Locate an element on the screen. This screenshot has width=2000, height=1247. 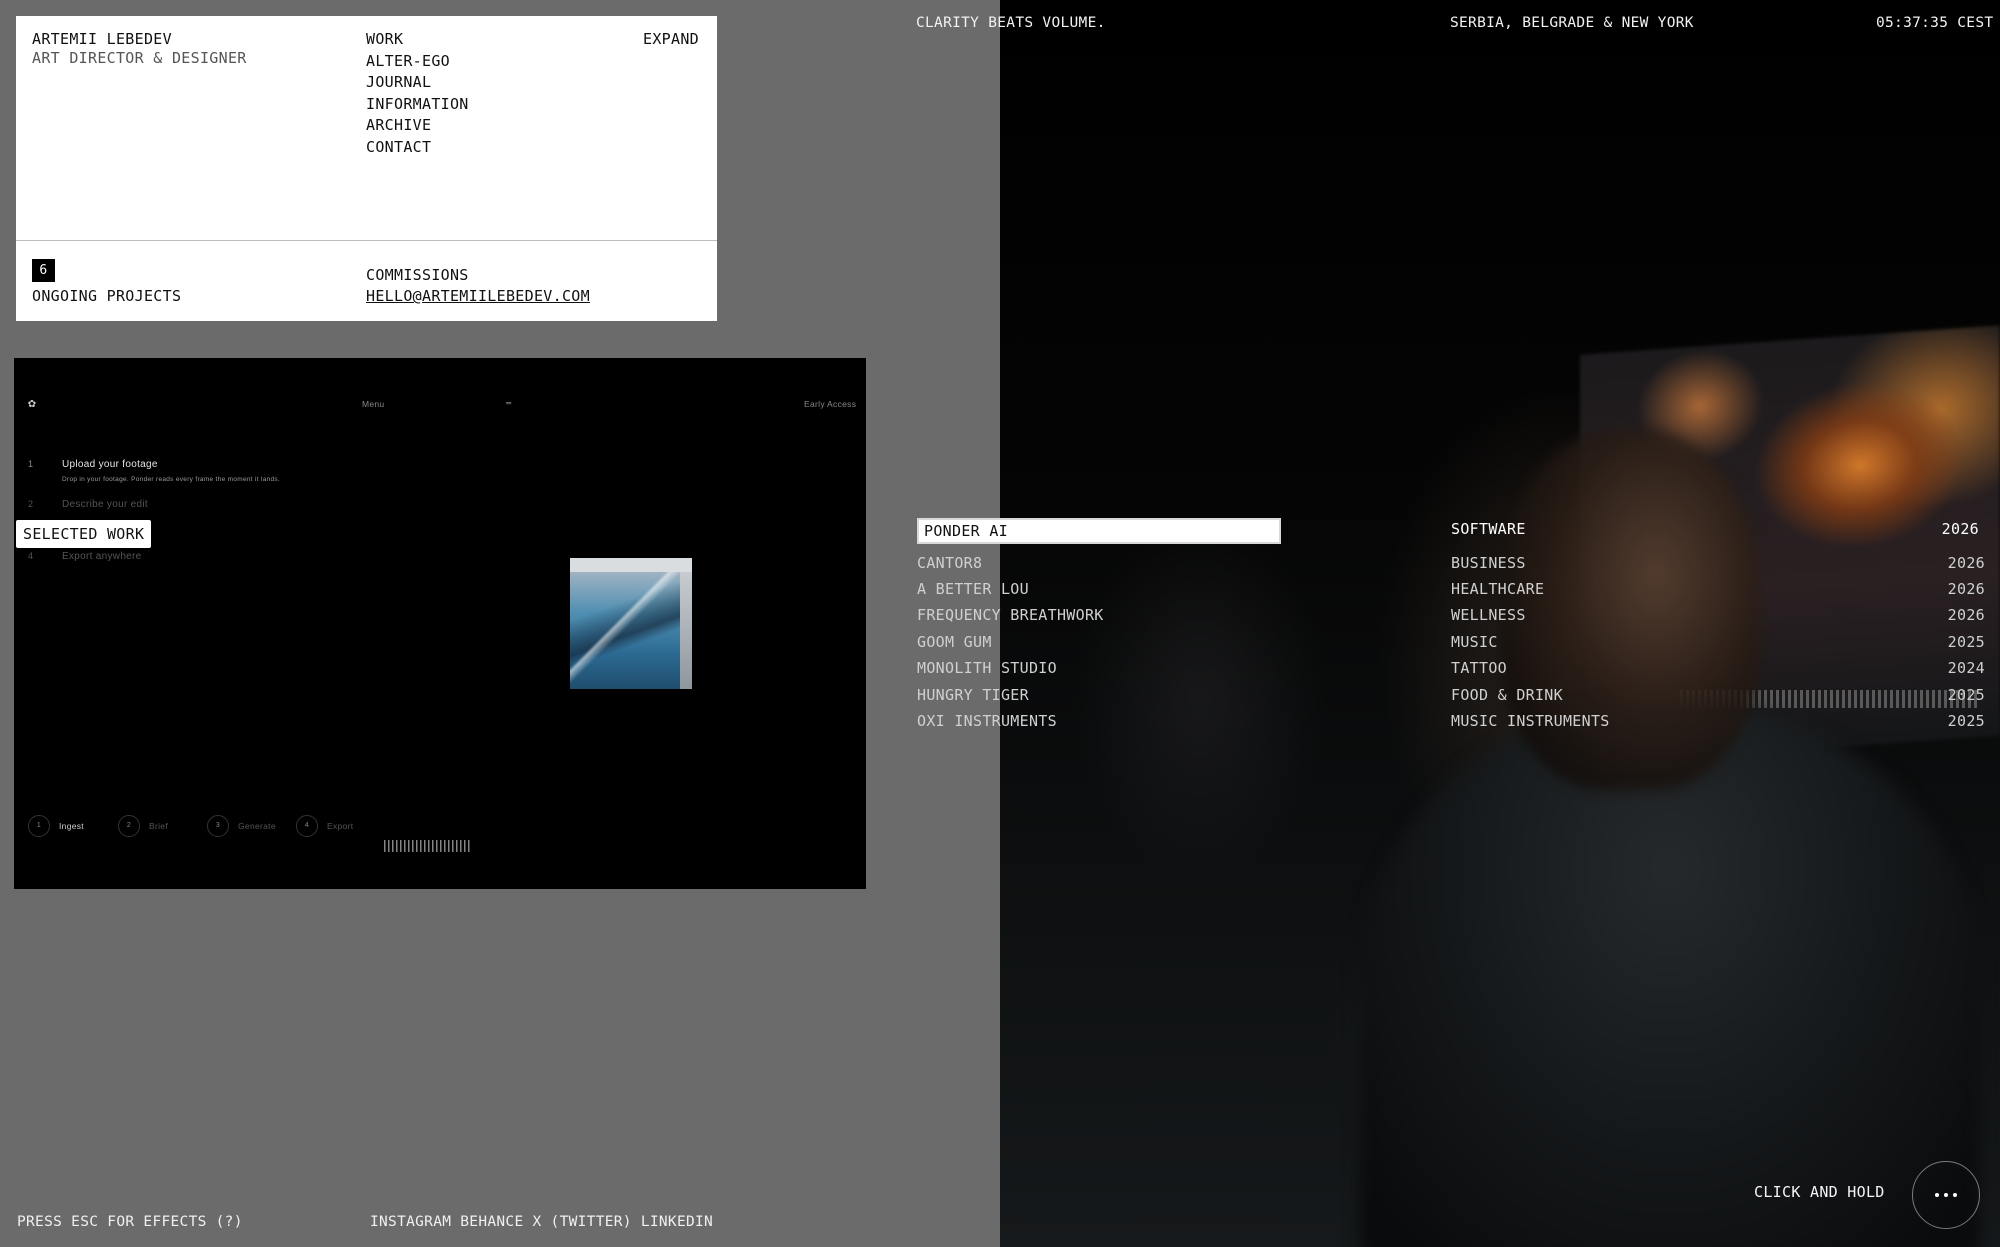
preview-early-access: Early Access is located at coordinates (830, 404).